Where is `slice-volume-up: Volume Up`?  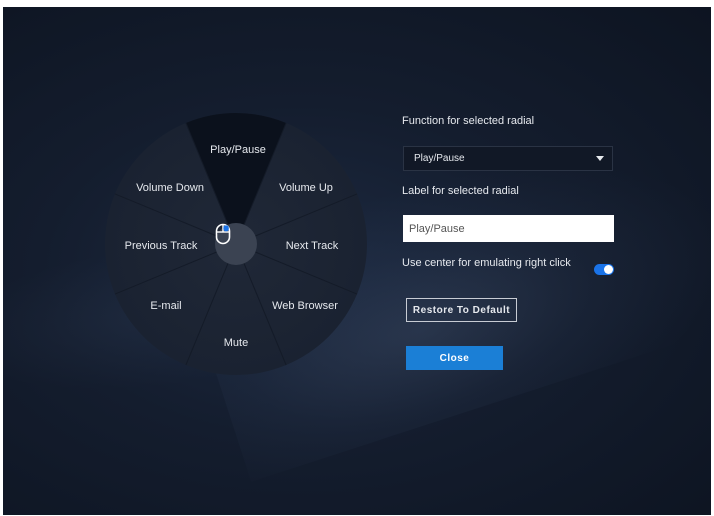 slice-volume-up: Volume Up is located at coordinates (306, 188).